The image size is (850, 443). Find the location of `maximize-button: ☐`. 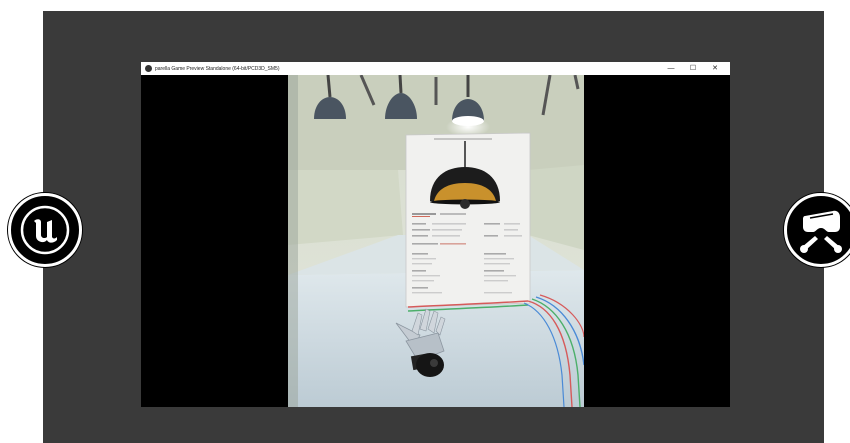

maximize-button: ☐ is located at coordinates (693, 68).